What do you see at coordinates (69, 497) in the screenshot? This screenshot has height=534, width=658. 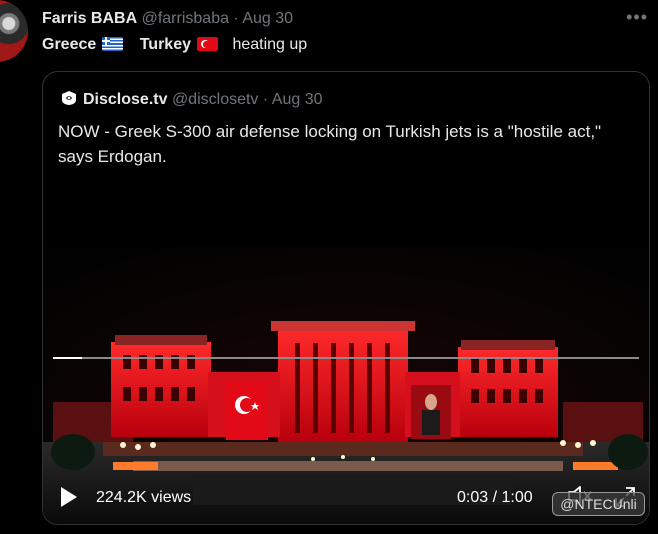 I see `play-icon` at bounding box center [69, 497].